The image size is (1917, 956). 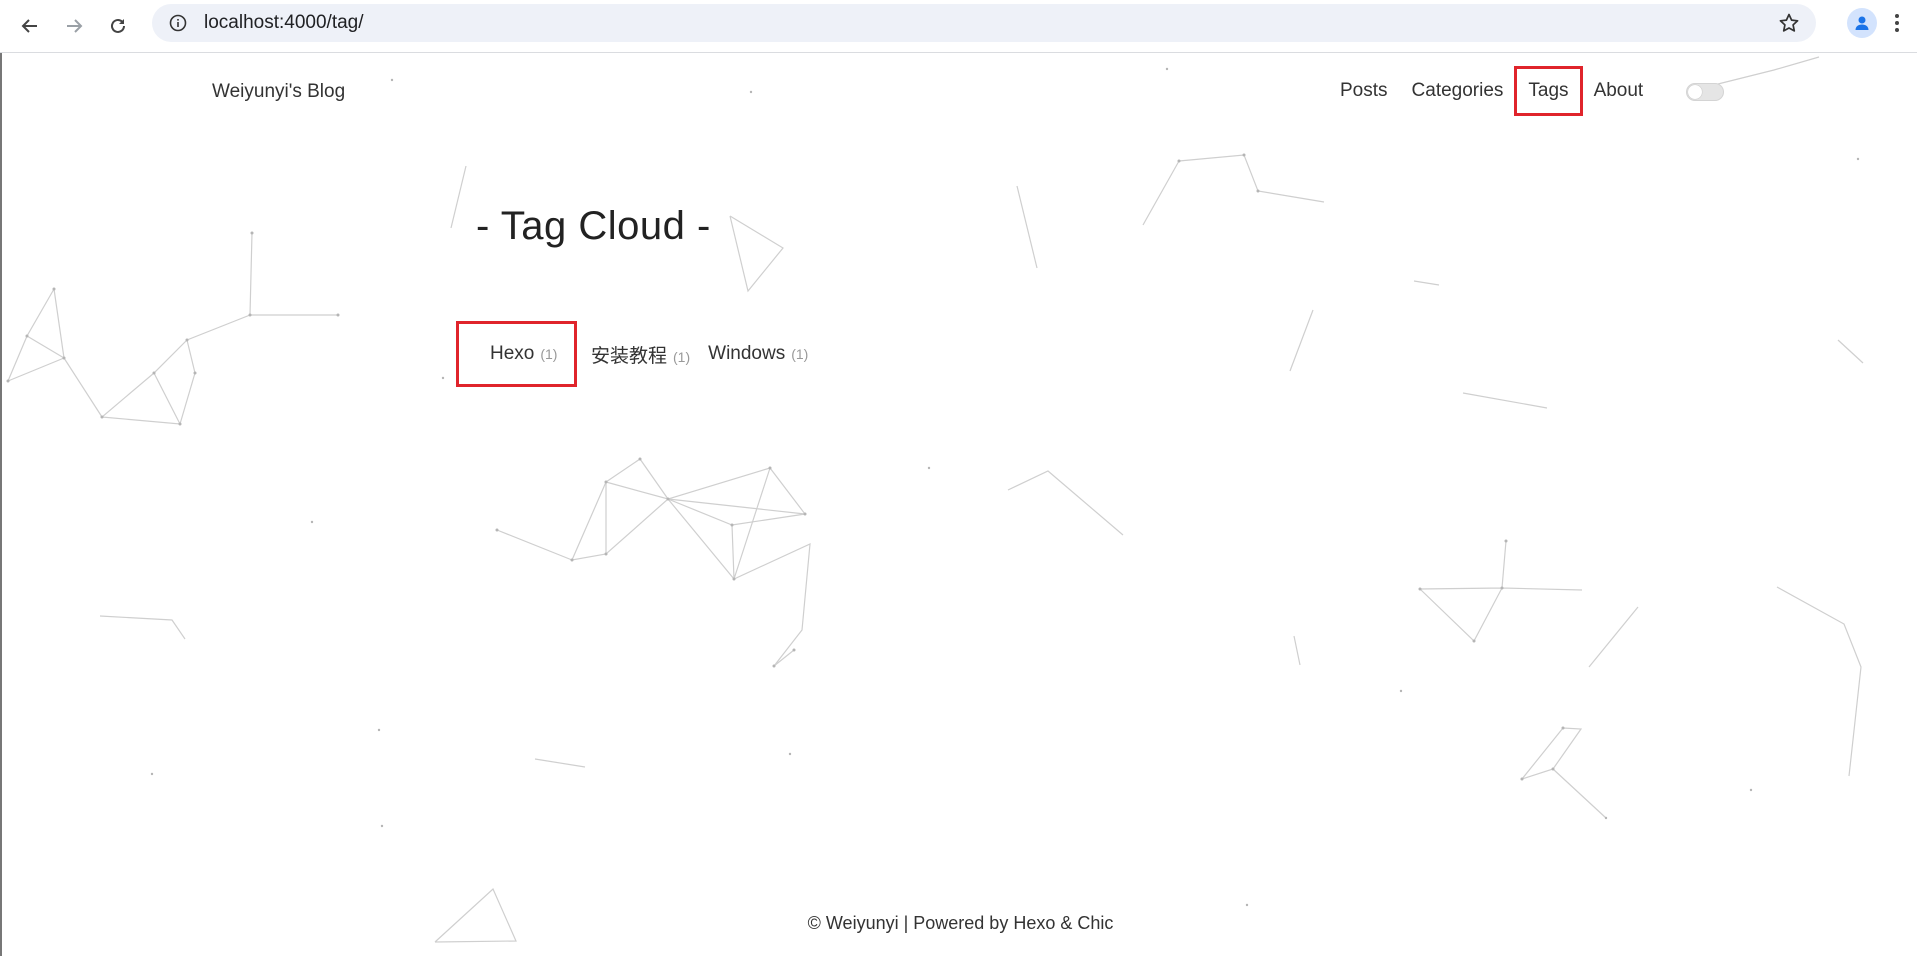 What do you see at coordinates (984, 23) in the screenshot?
I see `address-bar: localhost:4000/tag/` at bounding box center [984, 23].